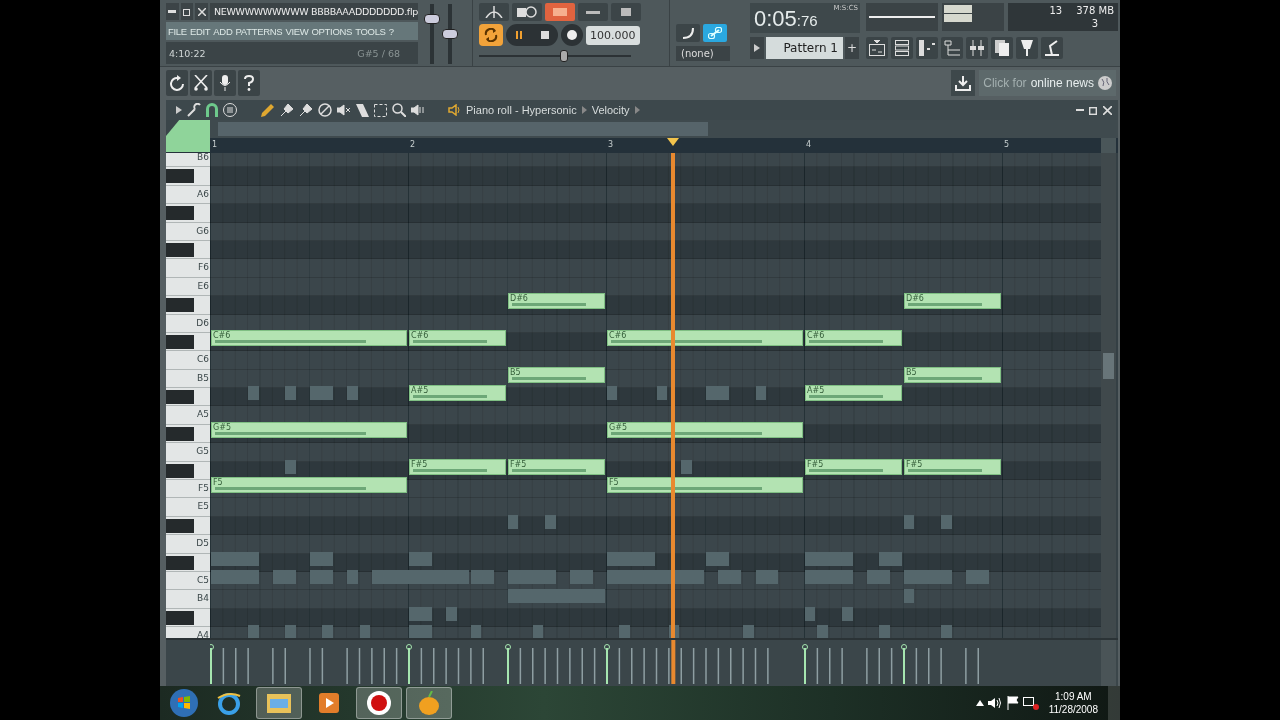 The height and width of the screenshot is (720, 1280). I want to click on key-label: D6, so click(202, 323).